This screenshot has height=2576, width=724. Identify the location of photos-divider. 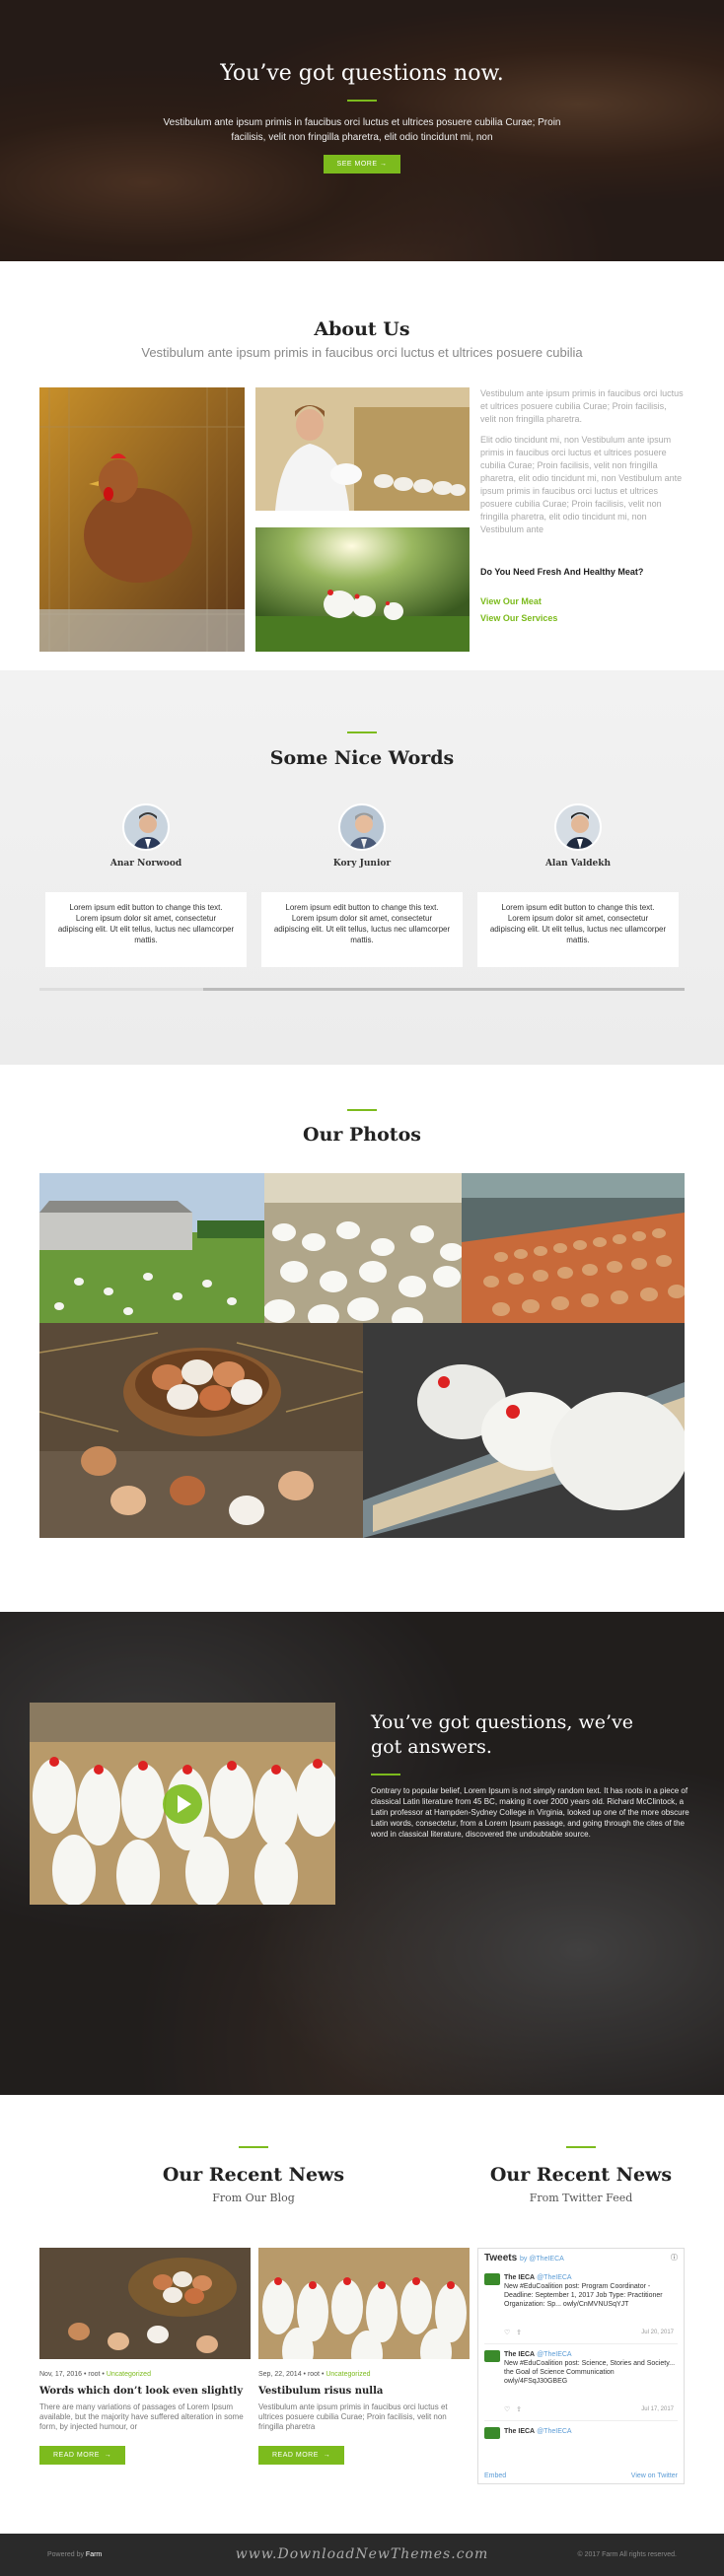
(362, 1110).